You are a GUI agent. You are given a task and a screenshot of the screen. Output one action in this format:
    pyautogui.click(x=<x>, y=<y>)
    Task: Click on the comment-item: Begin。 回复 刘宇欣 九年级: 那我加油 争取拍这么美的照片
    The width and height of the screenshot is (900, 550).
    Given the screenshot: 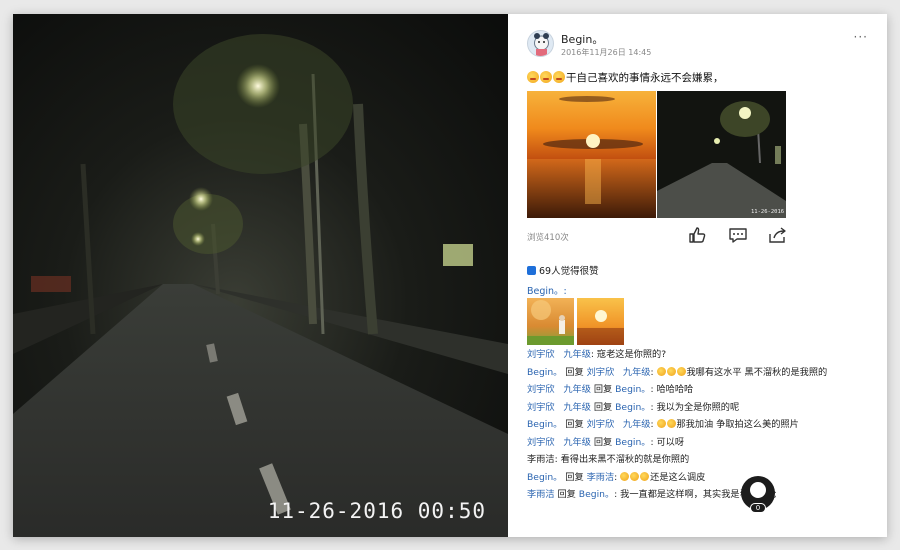 What is the action you would take?
    pyautogui.click(x=702, y=425)
    